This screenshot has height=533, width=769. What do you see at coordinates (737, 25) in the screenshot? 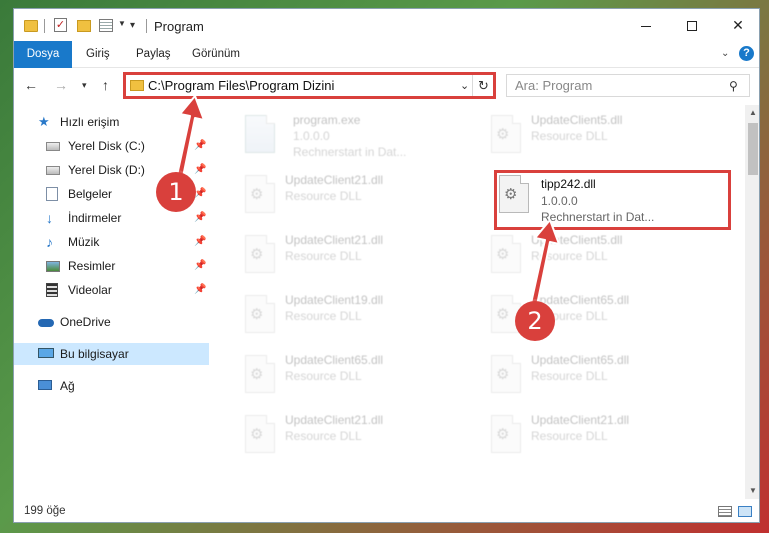
I see `close-button: ✕` at bounding box center [737, 25].